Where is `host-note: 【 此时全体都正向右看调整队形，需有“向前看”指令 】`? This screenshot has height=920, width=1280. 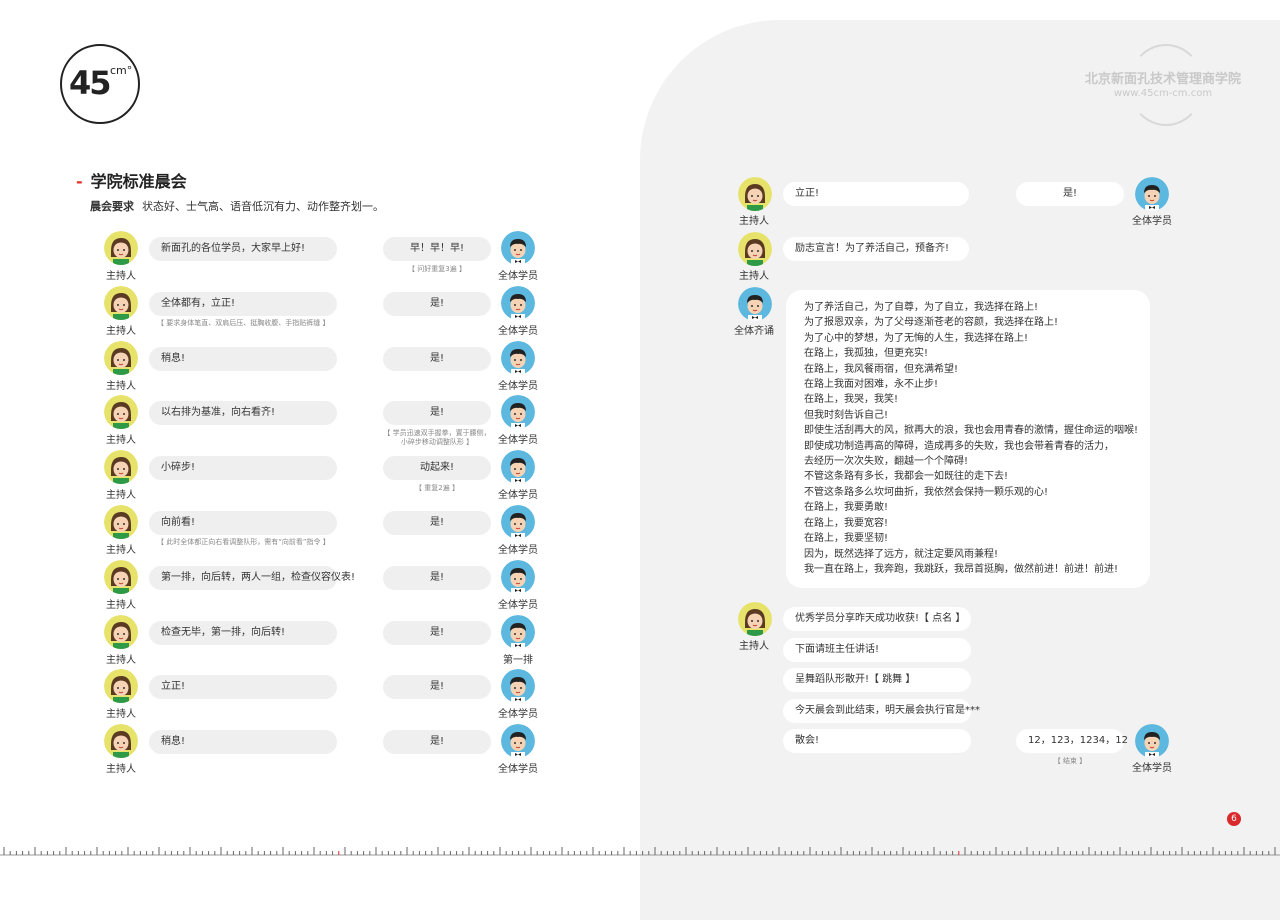
host-note: 【 此时全体都正向右看调整队形，需有“向前看”指令 】 is located at coordinates (243, 542).